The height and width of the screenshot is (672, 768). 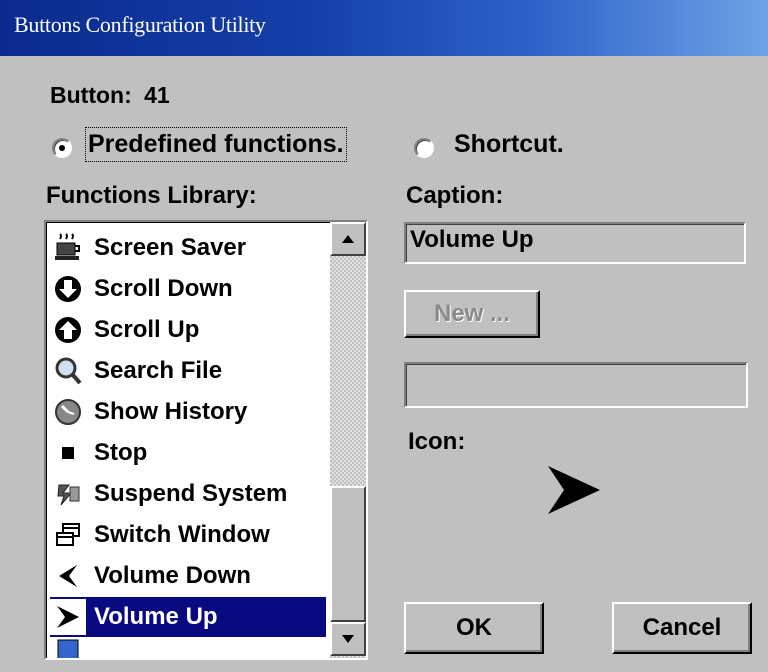 I want to click on predefined-functions-radio, so click(x=62, y=148).